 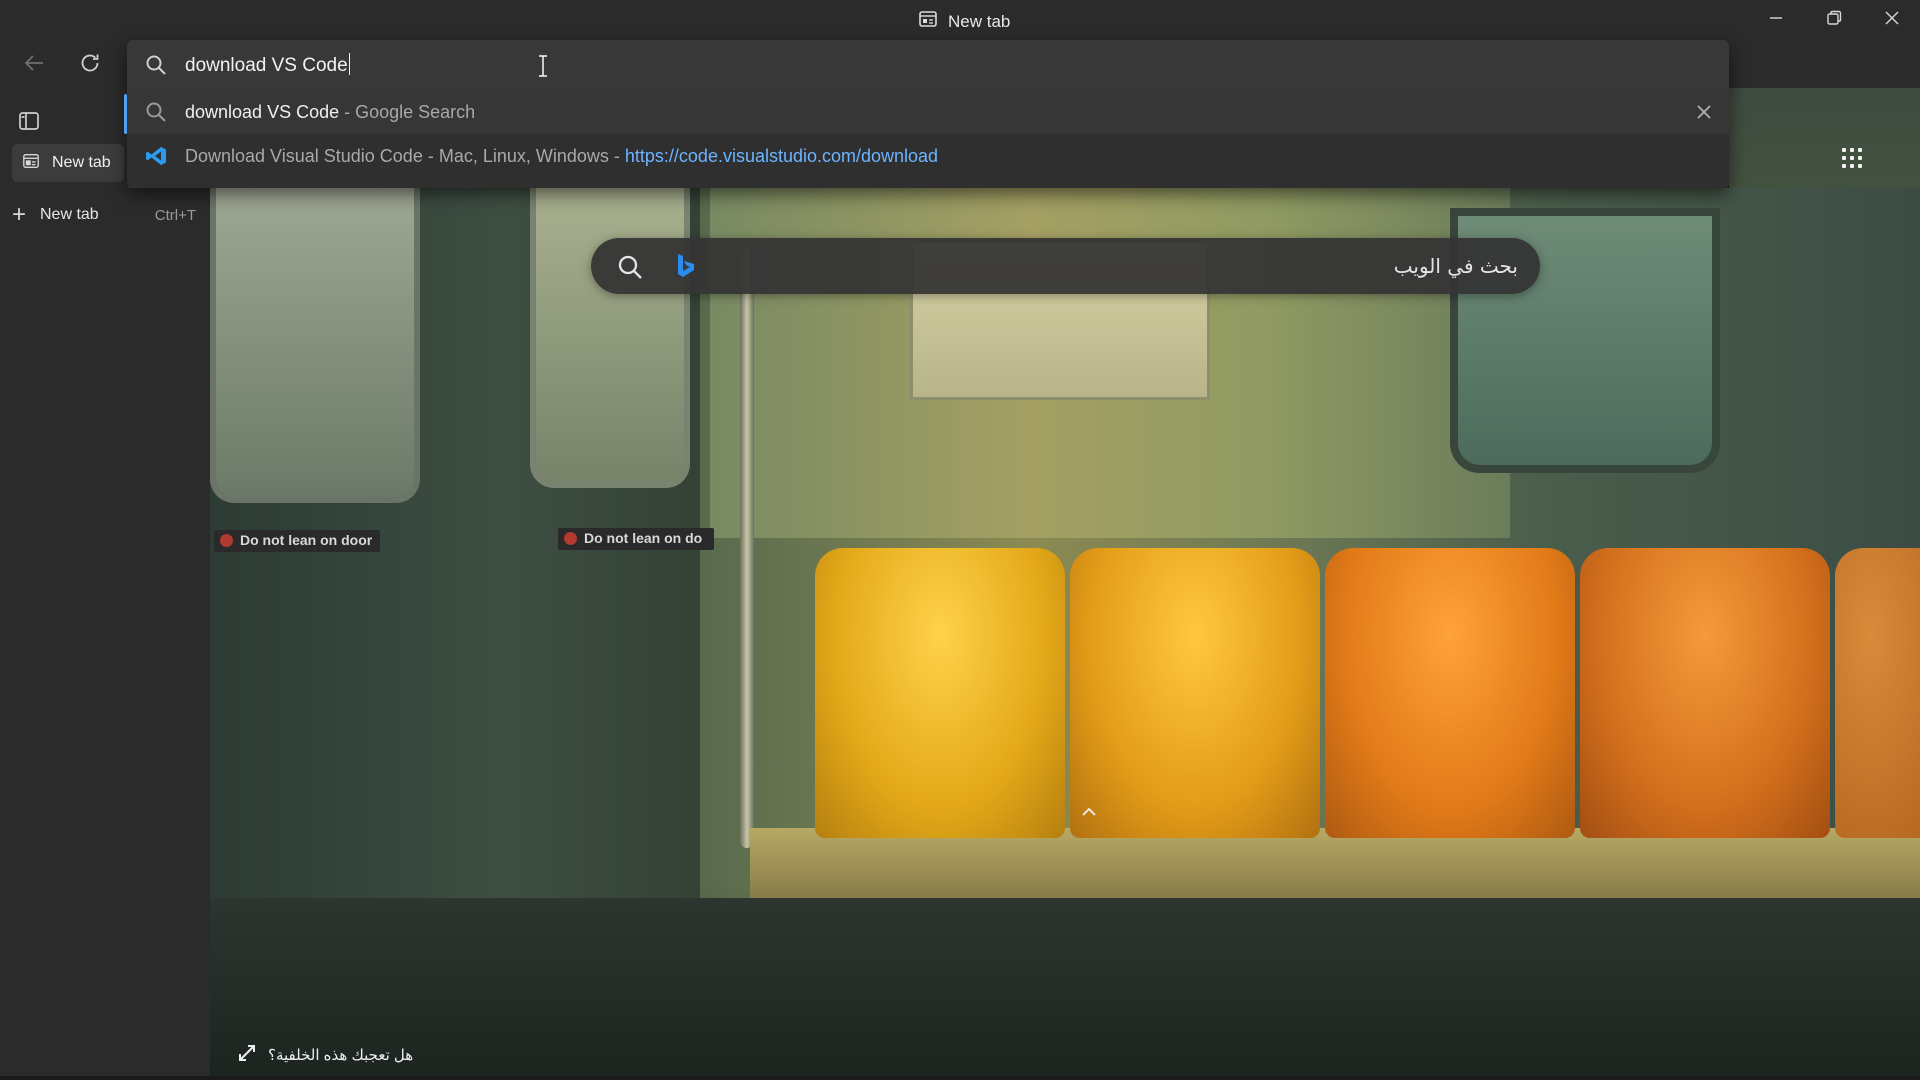 I want to click on tab-new-tab: New tab, so click(x=68, y=163).